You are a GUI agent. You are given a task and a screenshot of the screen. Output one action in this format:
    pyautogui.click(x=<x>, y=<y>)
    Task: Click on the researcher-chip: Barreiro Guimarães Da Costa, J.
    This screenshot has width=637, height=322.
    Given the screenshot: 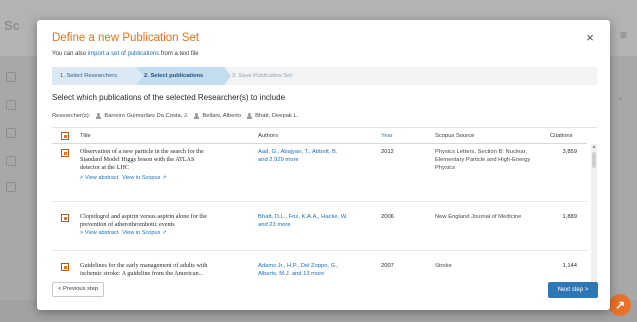 What is the action you would take?
    pyautogui.click(x=142, y=116)
    